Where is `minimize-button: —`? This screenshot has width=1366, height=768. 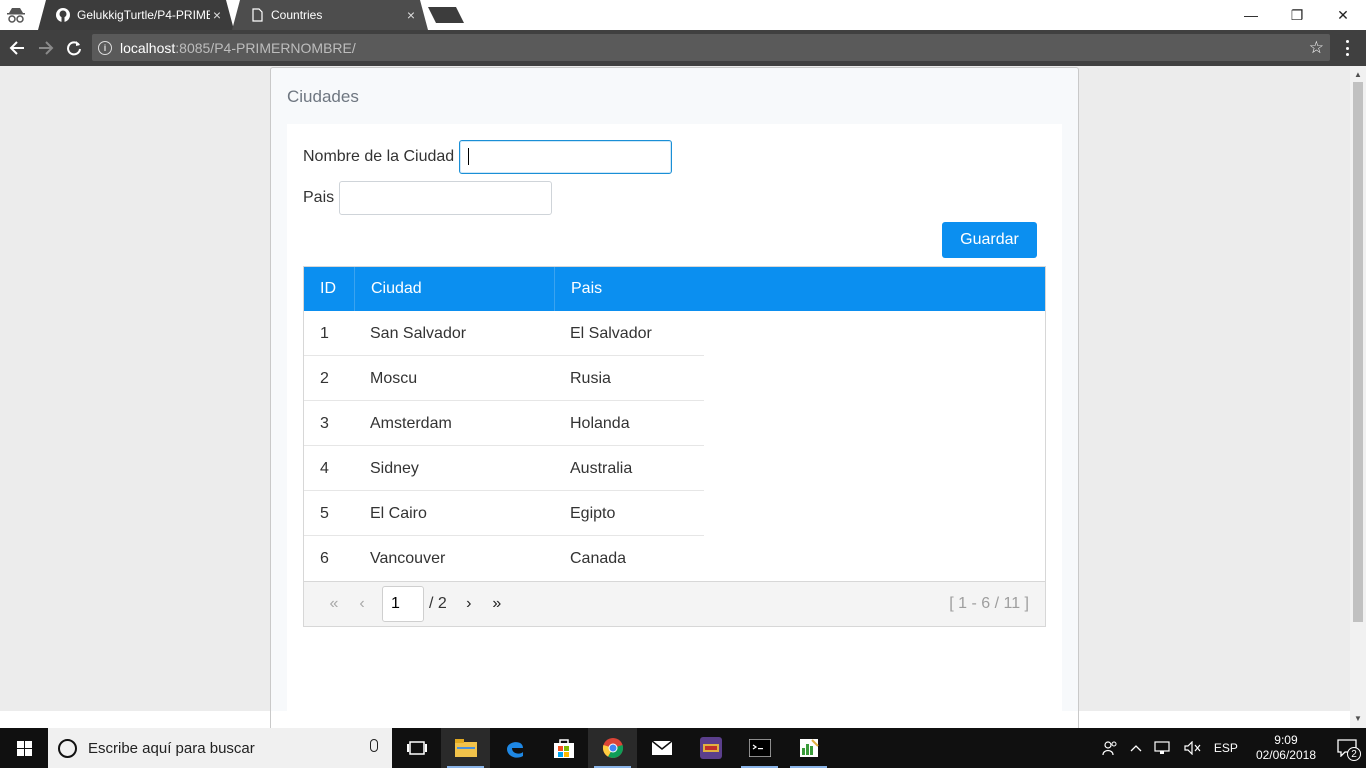
minimize-button: — is located at coordinates (1251, 15).